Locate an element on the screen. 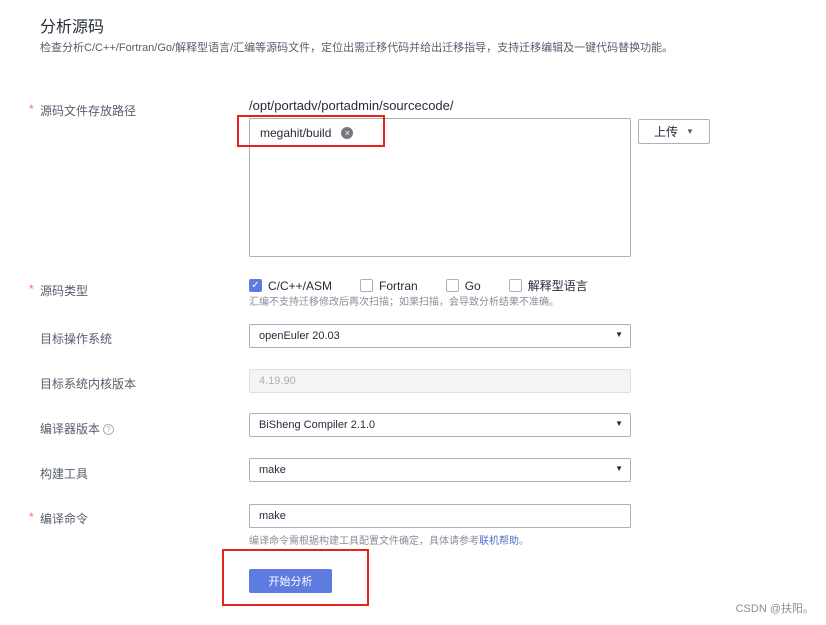 This screenshot has height=625, width=826. checkbox-label: Fortran is located at coordinates (398, 285).